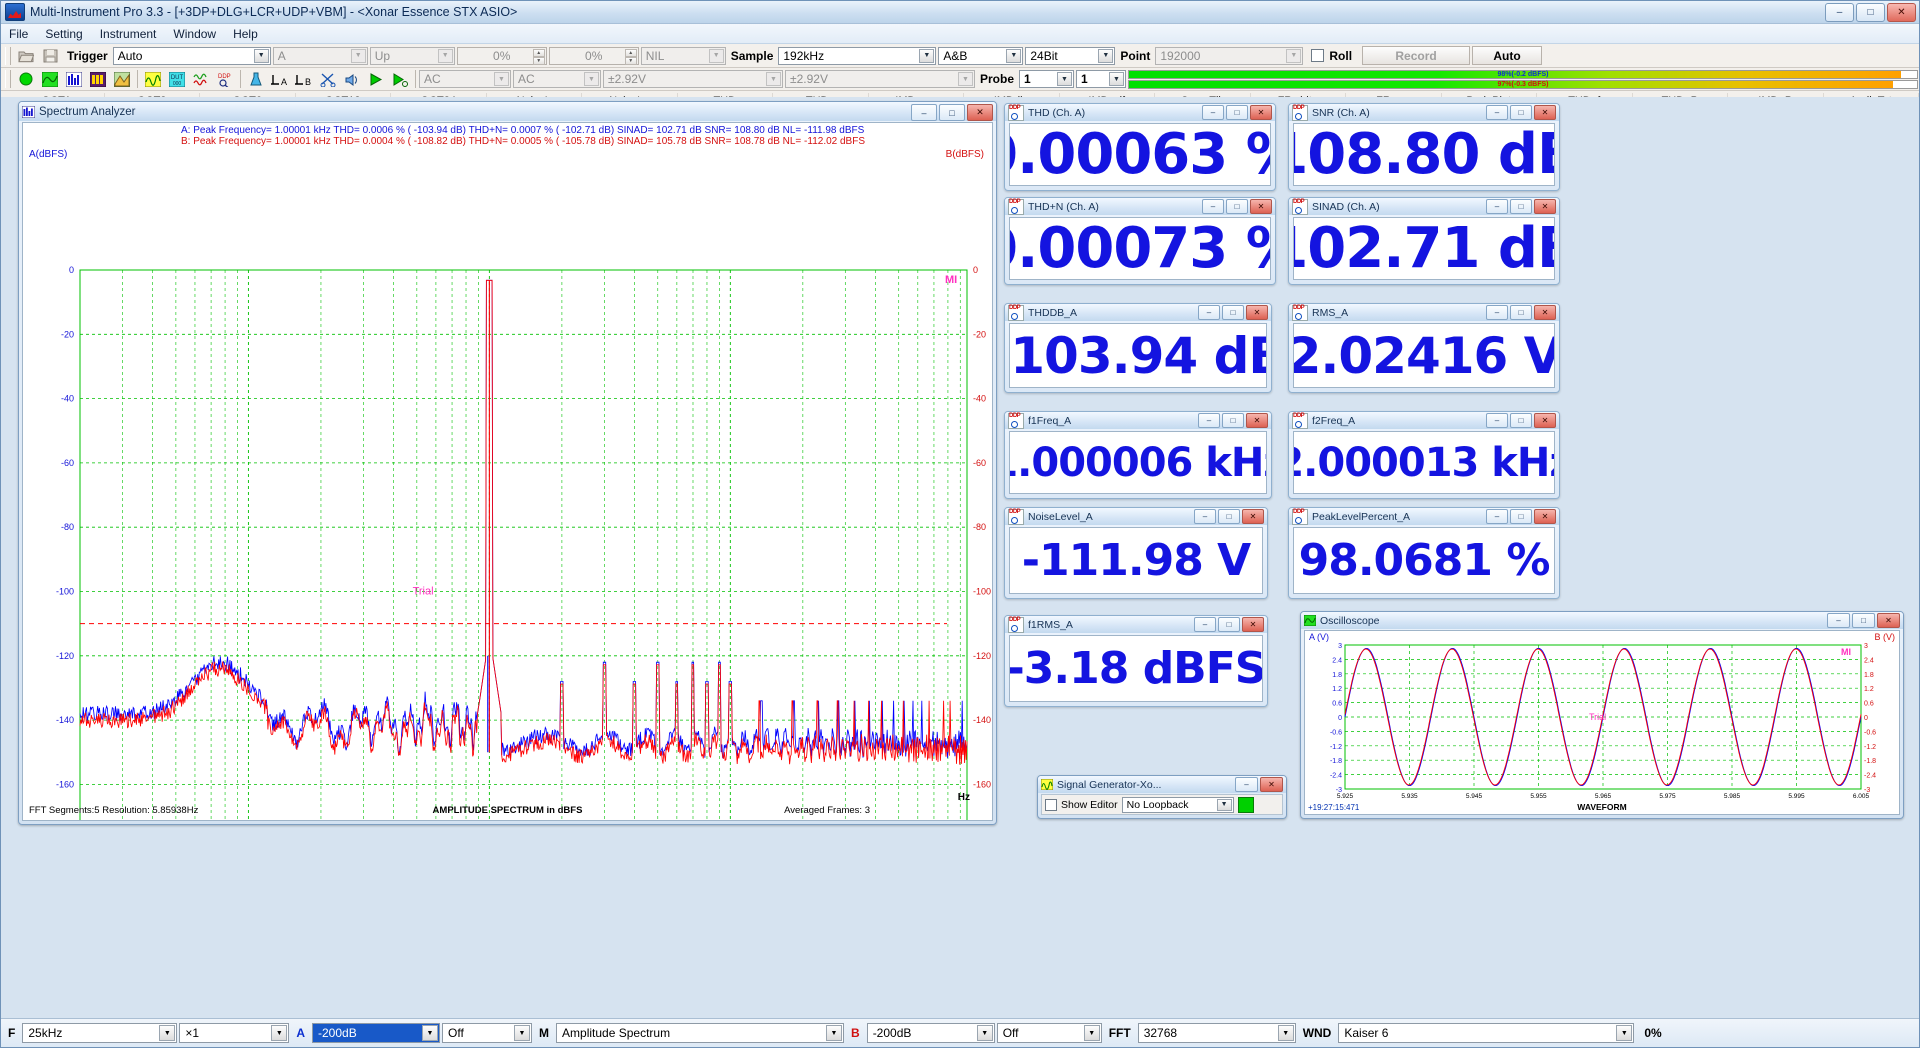  Describe the element at coordinates (981, 55) in the screenshot. I see `channel-select: A&B ▼` at that location.